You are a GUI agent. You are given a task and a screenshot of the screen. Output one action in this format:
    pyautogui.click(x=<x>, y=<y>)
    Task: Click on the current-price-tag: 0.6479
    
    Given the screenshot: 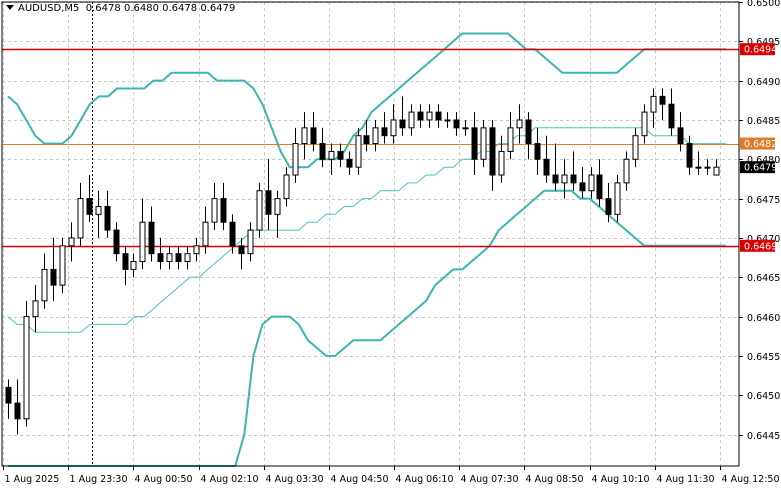 What is the action you would take?
    pyautogui.click(x=758, y=167)
    